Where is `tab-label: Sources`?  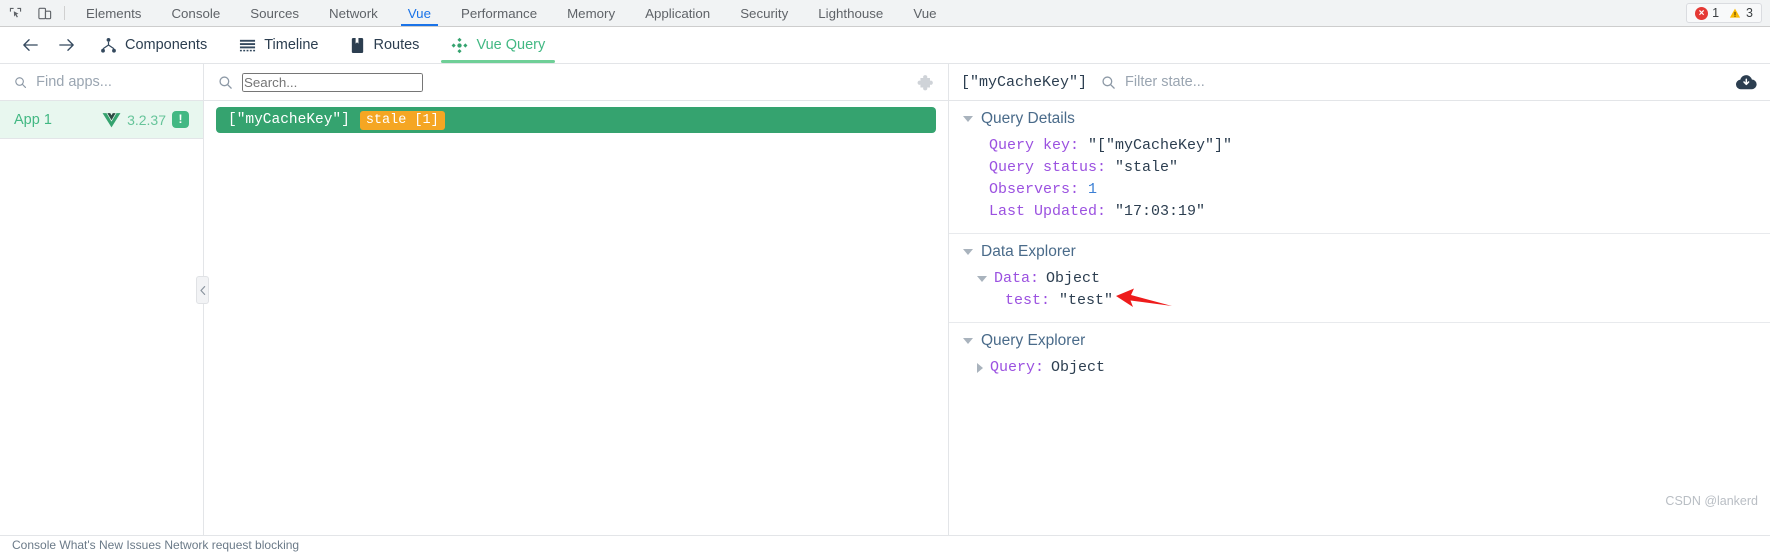 tab-label: Sources is located at coordinates (275, 13).